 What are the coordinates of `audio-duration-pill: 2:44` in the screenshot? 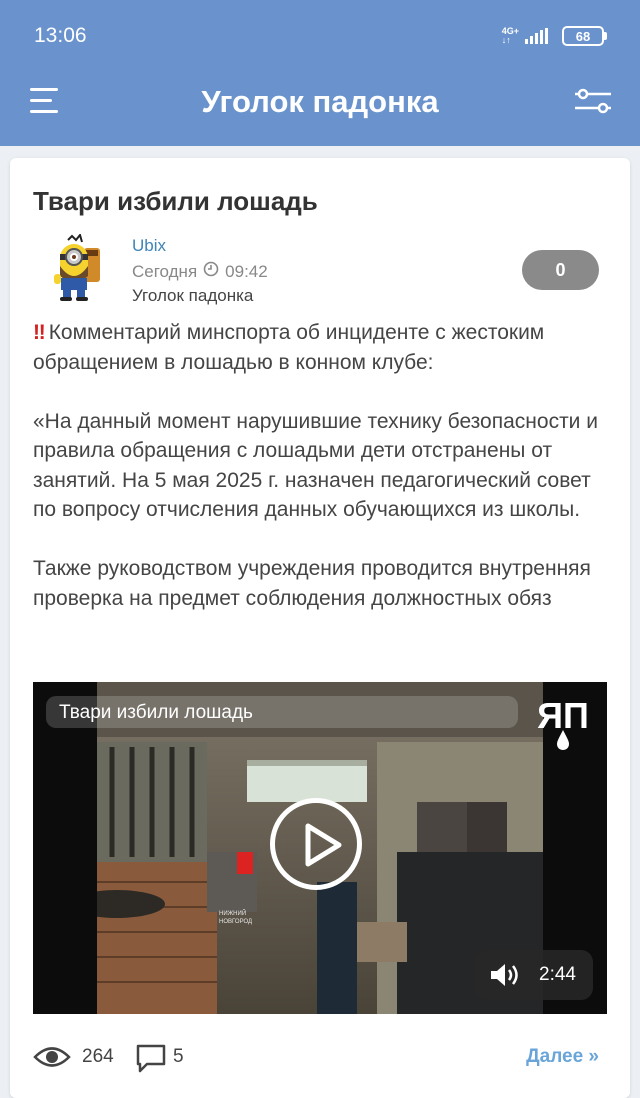 It's located at (534, 975).